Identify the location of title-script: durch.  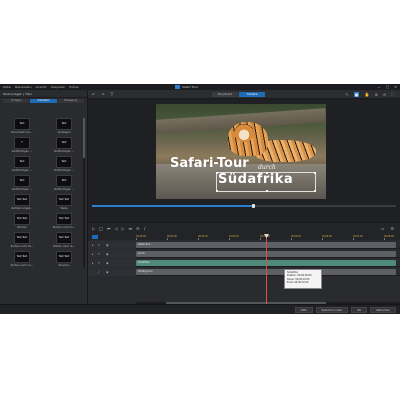
(267, 167).